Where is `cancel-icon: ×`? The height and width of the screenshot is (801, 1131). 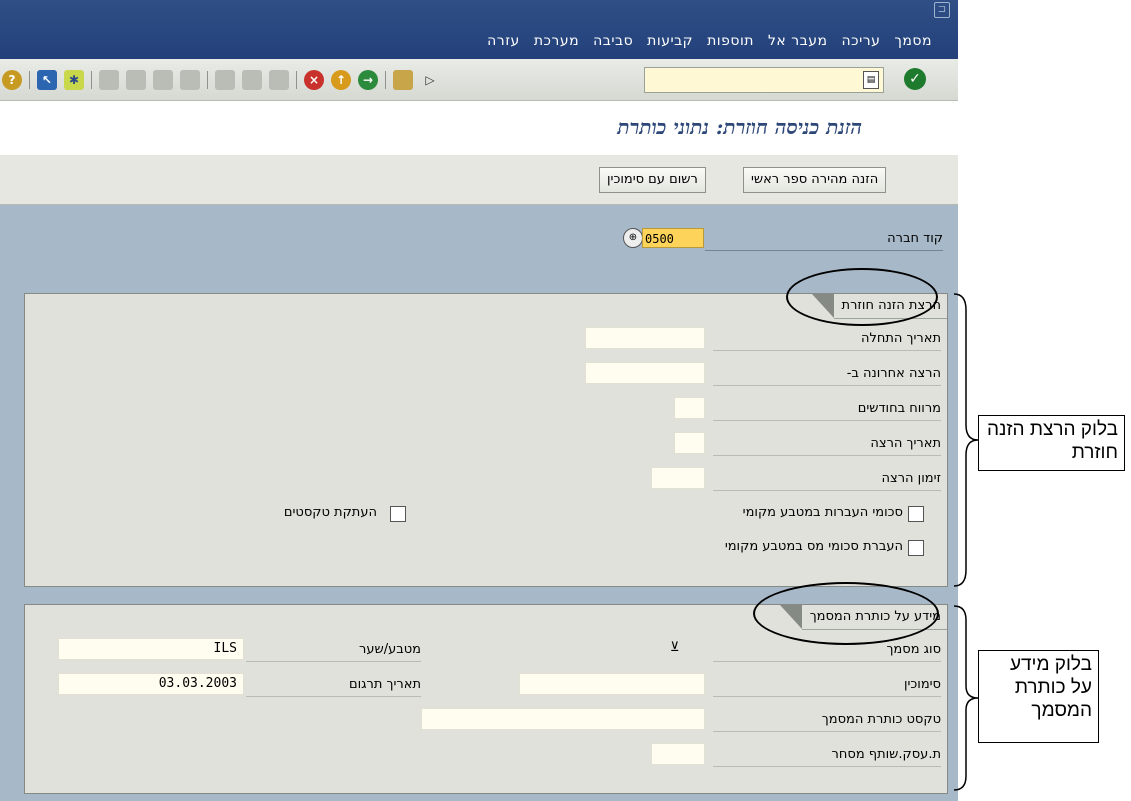 cancel-icon: × is located at coordinates (314, 80).